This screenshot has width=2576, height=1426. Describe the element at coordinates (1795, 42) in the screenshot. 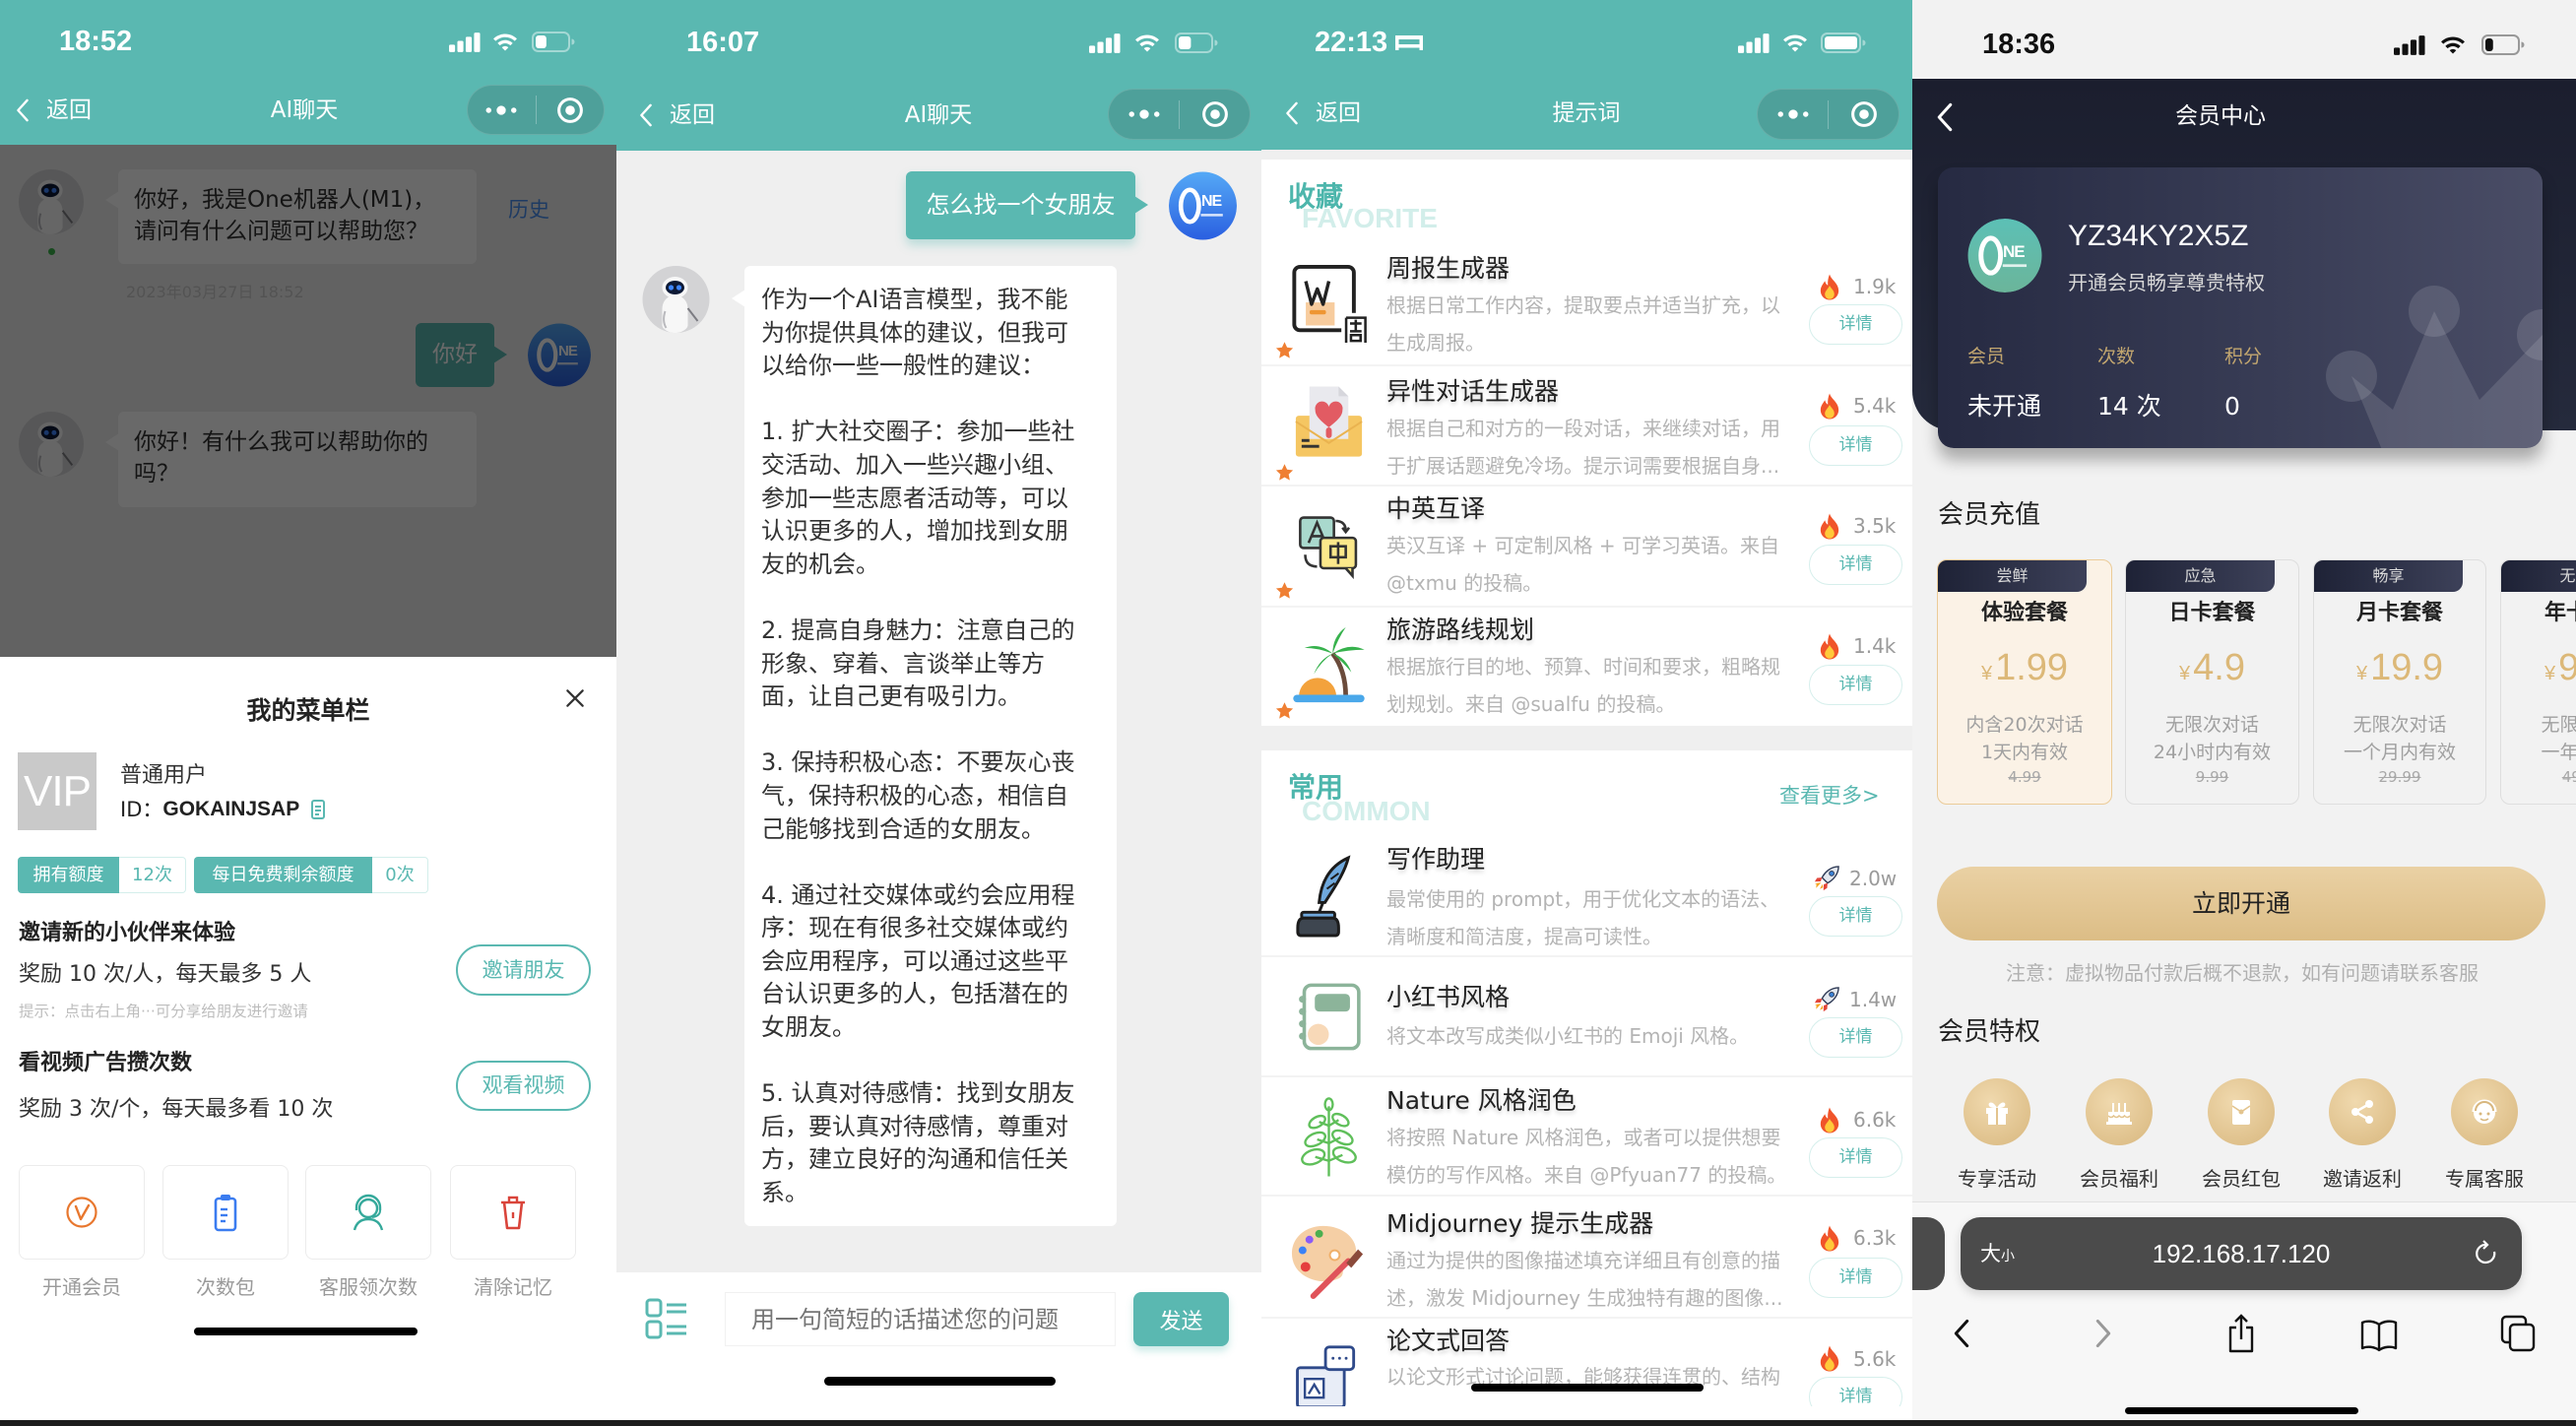

I see `wifi-icon` at that location.